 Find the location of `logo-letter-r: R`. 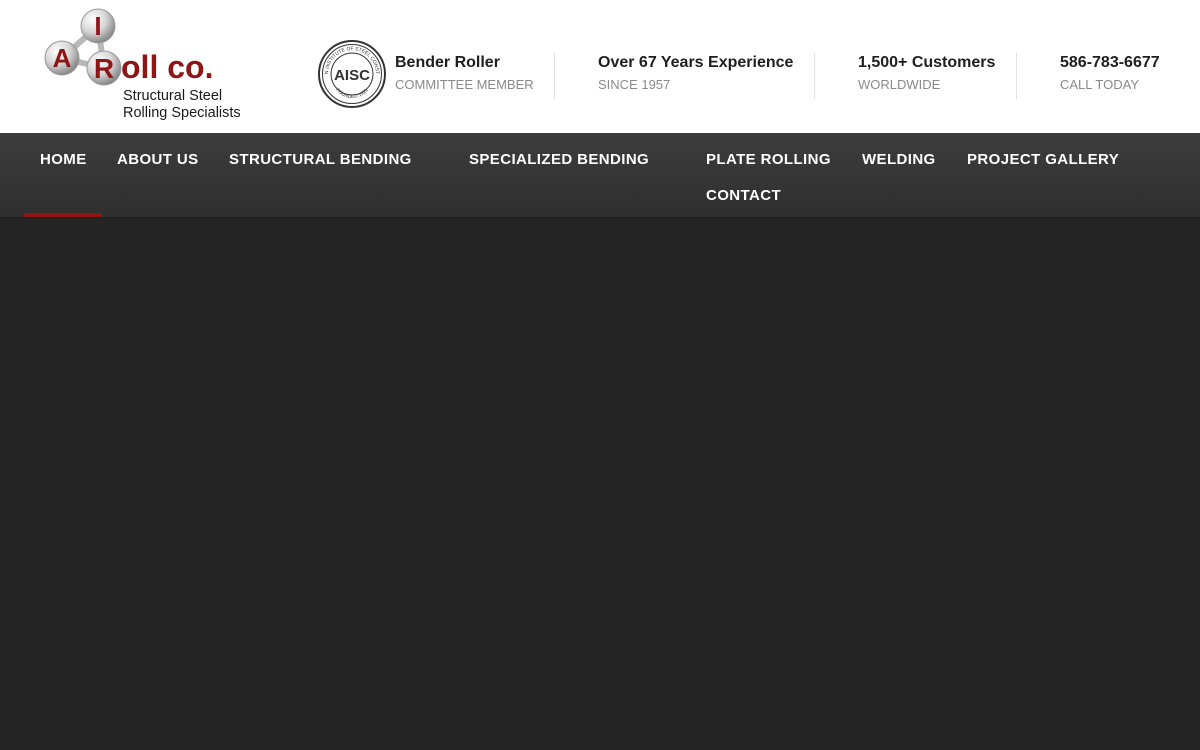

logo-letter-r: R is located at coordinates (104, 68).